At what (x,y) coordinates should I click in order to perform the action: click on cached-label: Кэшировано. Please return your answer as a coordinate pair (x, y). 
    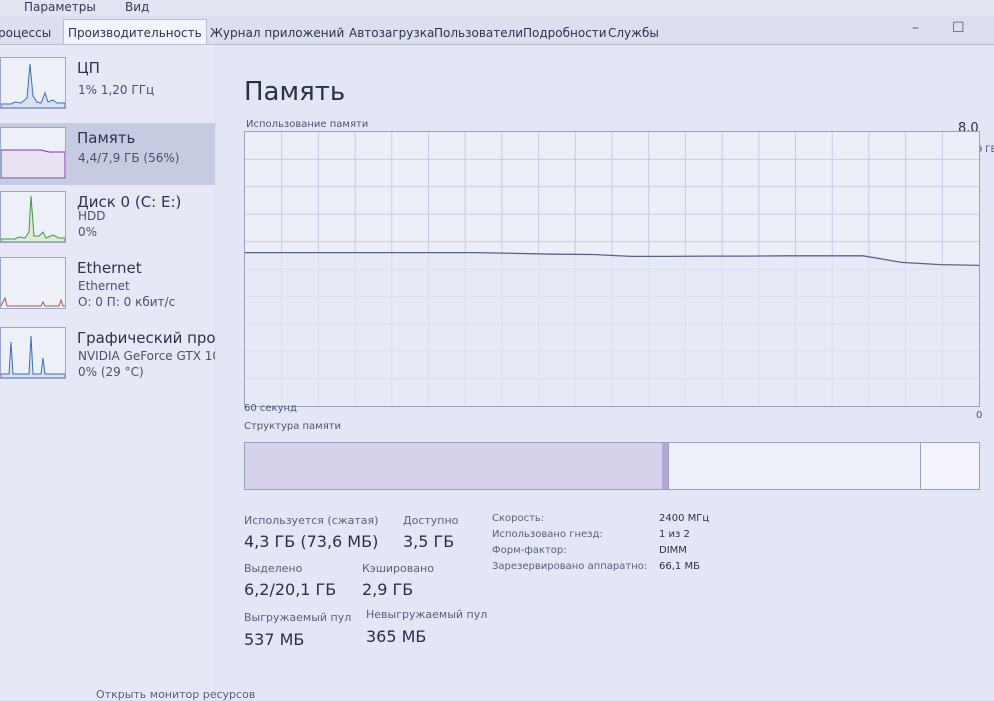
    Looking at the image, I should click on (398, 568).